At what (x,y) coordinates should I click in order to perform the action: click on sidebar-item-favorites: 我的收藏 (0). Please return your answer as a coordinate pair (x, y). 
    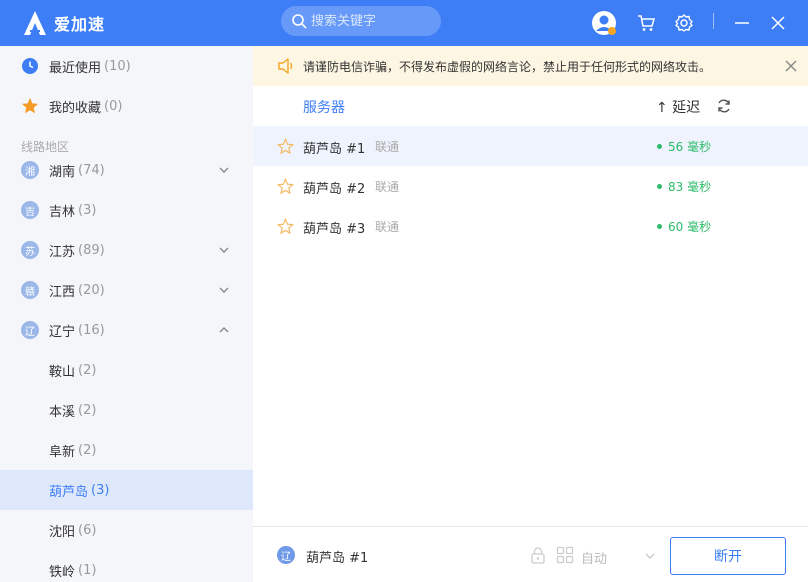
    Looking at the image, I should click on (126, 106).